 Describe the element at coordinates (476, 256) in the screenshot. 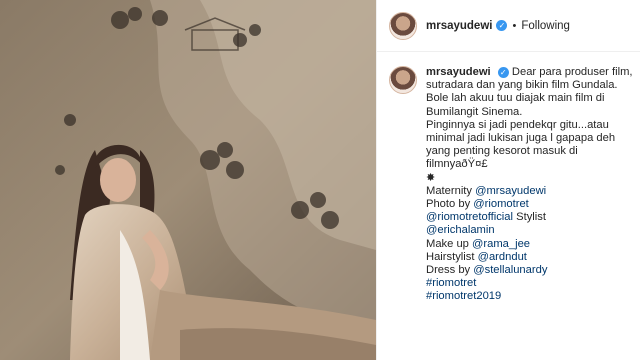

I see `credit-line: Hairstylist @ardndut` at that location.